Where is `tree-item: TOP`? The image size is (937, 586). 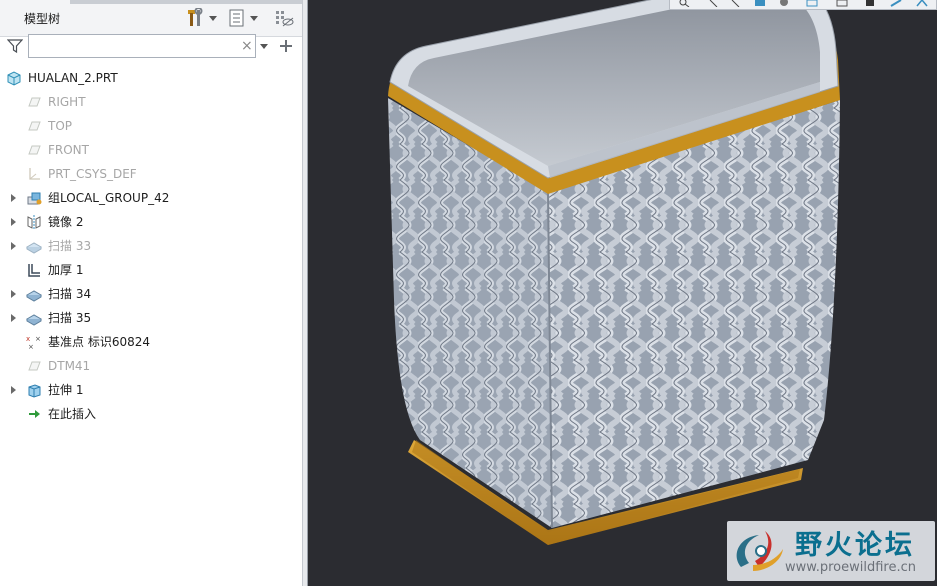
tree-item: TOP is located at coordinates (151, 126).